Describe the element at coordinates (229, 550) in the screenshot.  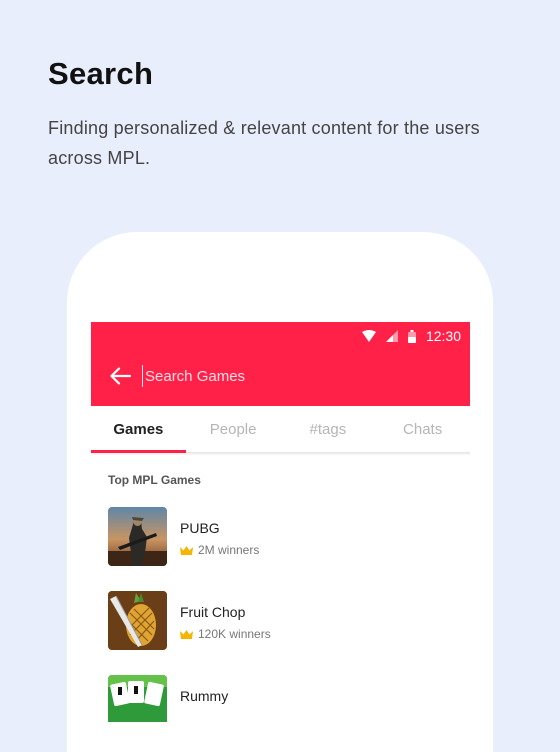
I see `winners-label: 2M winners` at that location.